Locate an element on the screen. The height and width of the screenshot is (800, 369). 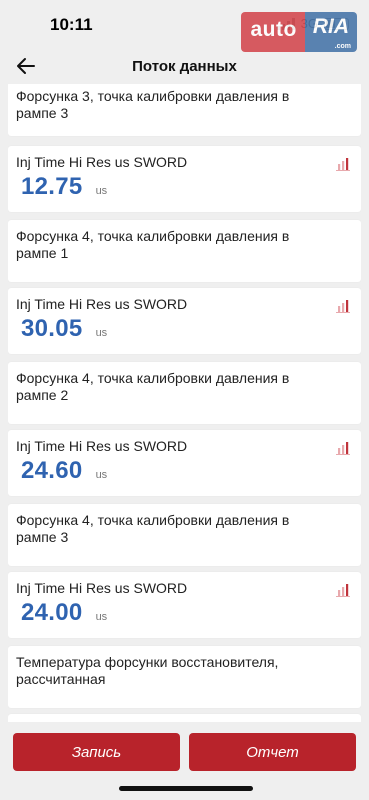
watermark-auto: auto is located at coordinates (272, 32).